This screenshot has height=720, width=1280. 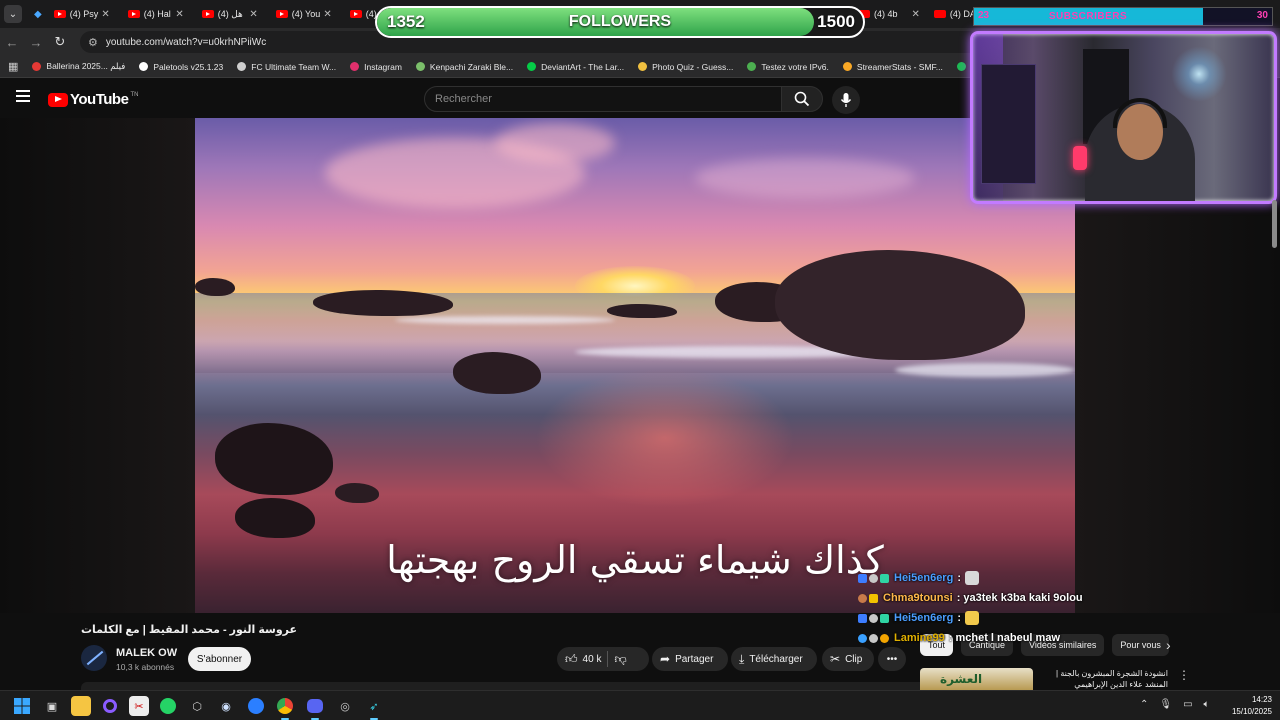 What do you see at coordinates (78, 66) in the screenshot?
I see `bookmark-item: Ballerina 2025... فيلم` at bounding box center [78, 66].